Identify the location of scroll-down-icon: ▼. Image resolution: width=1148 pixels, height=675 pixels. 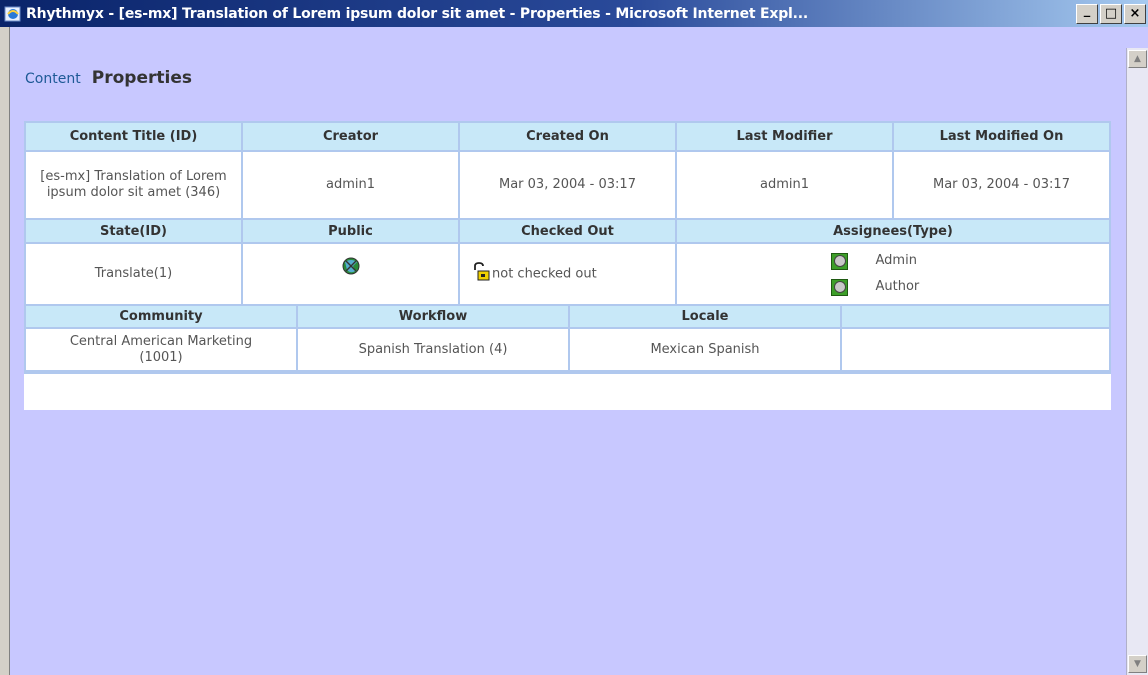
(1137, 664).